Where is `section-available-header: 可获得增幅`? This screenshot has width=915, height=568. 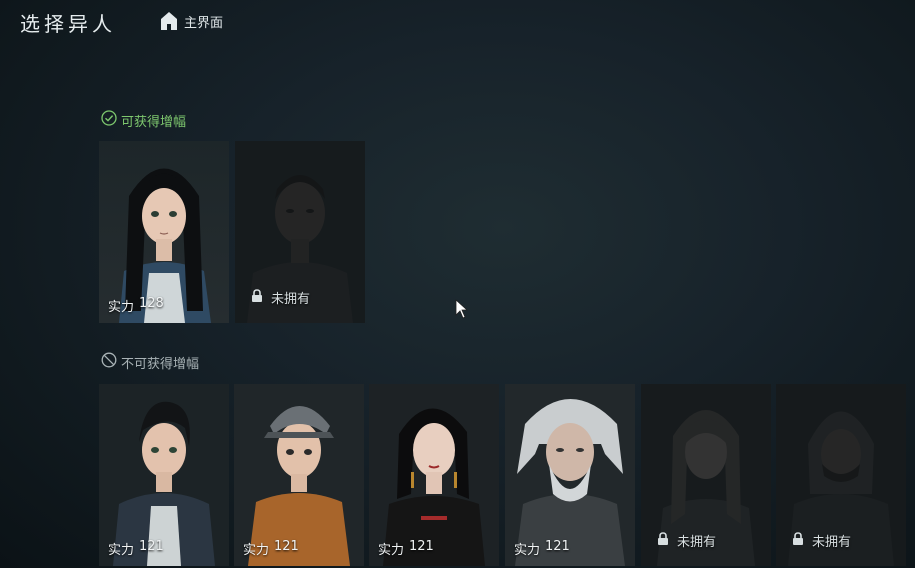 section-available-header: 可获得增幅 is located at coordinates (143, 120).